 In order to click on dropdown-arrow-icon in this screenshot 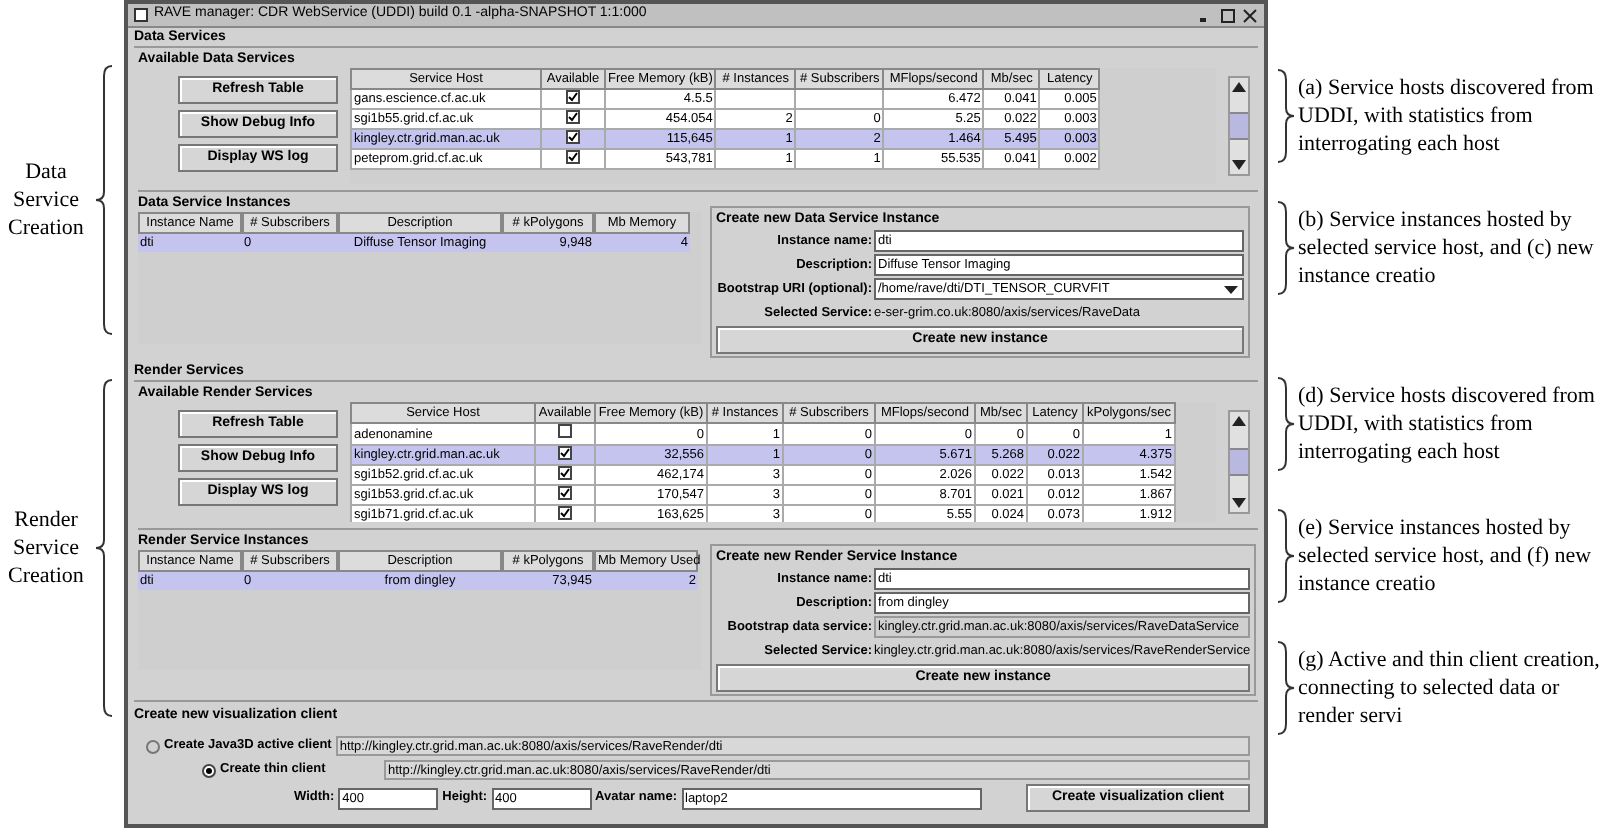, I will do `click(1231, 289)`.